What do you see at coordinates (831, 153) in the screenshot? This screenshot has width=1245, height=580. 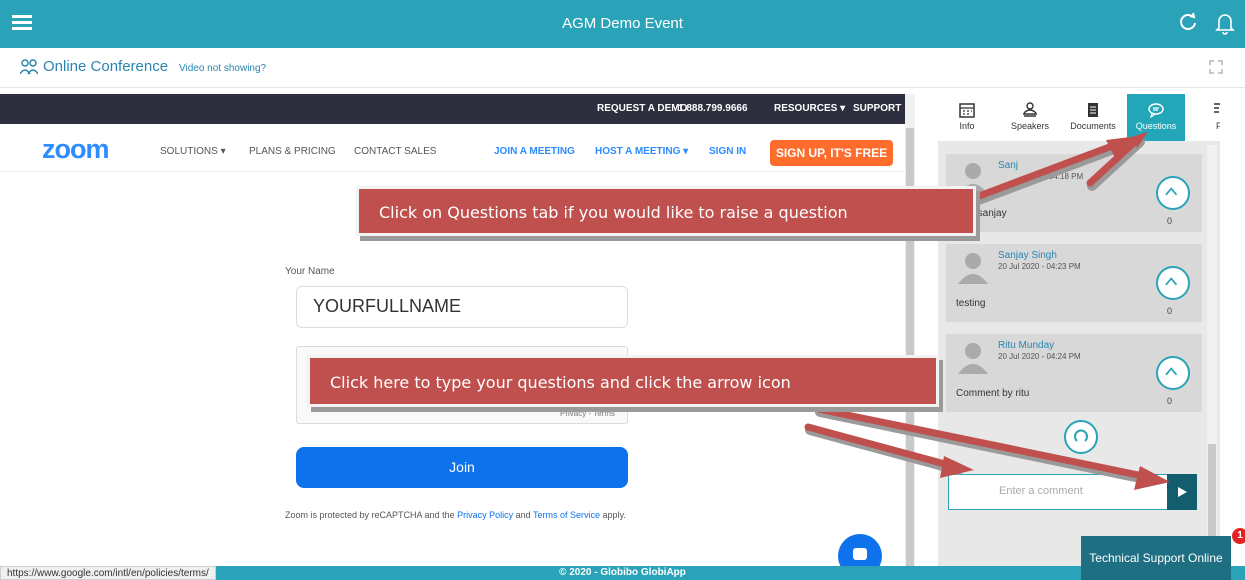 I see `signup-button: SIGN UP, IT'S FREE` at bounding box center [831, 153].